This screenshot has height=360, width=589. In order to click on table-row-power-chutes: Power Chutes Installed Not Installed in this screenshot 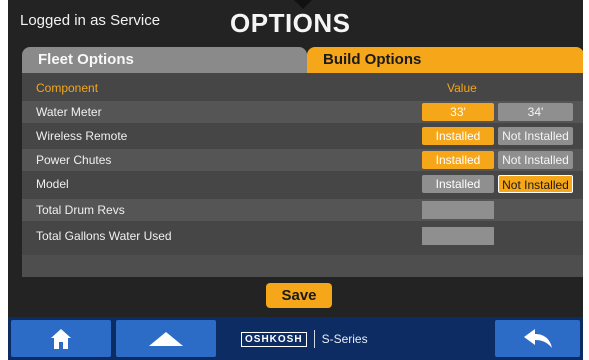, I will do `click(302, 160)`.